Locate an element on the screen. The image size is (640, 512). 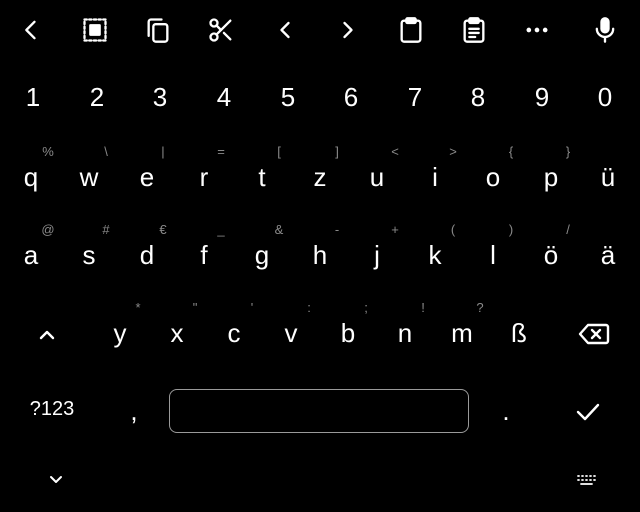
backspace-icon is located at coordinates (594, 334).